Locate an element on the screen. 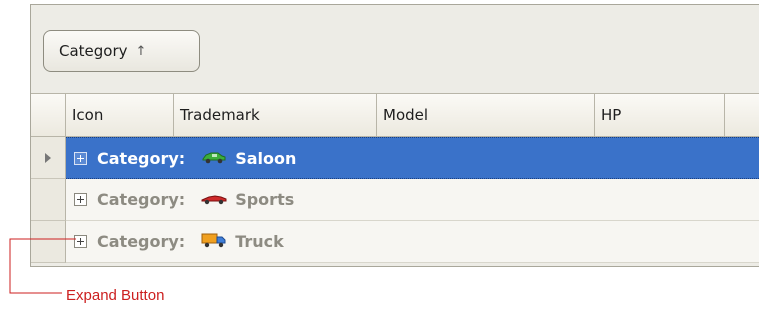 The height and width of the screenshot is (320, 759). group-row-cell: Category: Sports is located at coordinates (412, 200).